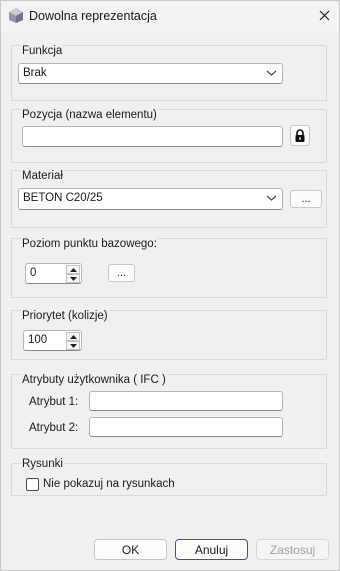 The height and width of the screenshot is (571, 340). Describe the element at coordinates (186, 401) in the screenshot. I see `atrybut1-input` at that location.